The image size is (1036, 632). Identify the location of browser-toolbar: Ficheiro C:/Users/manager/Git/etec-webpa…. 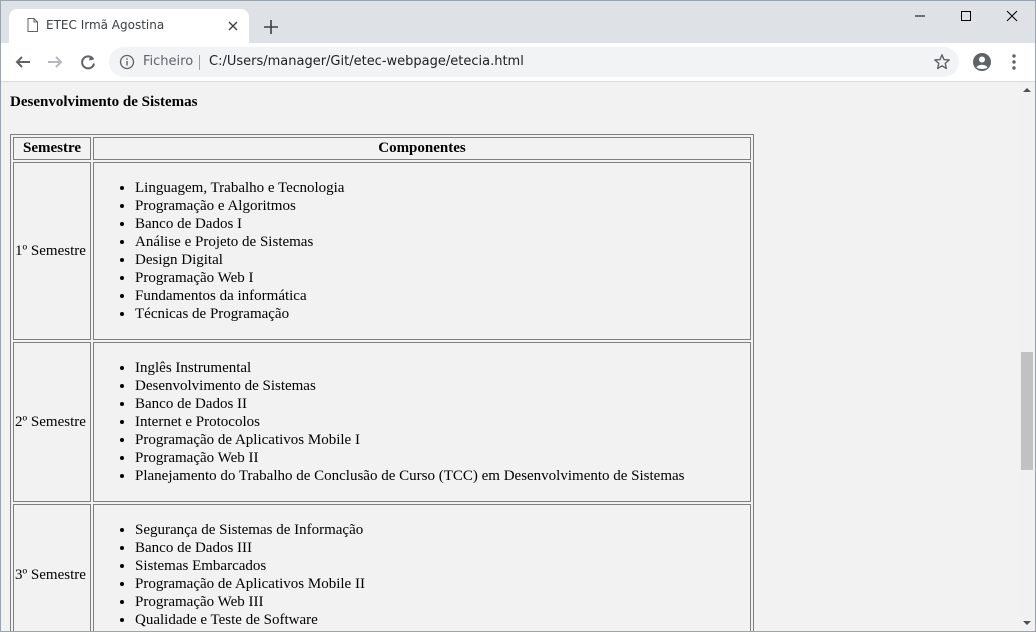
(518, 62).